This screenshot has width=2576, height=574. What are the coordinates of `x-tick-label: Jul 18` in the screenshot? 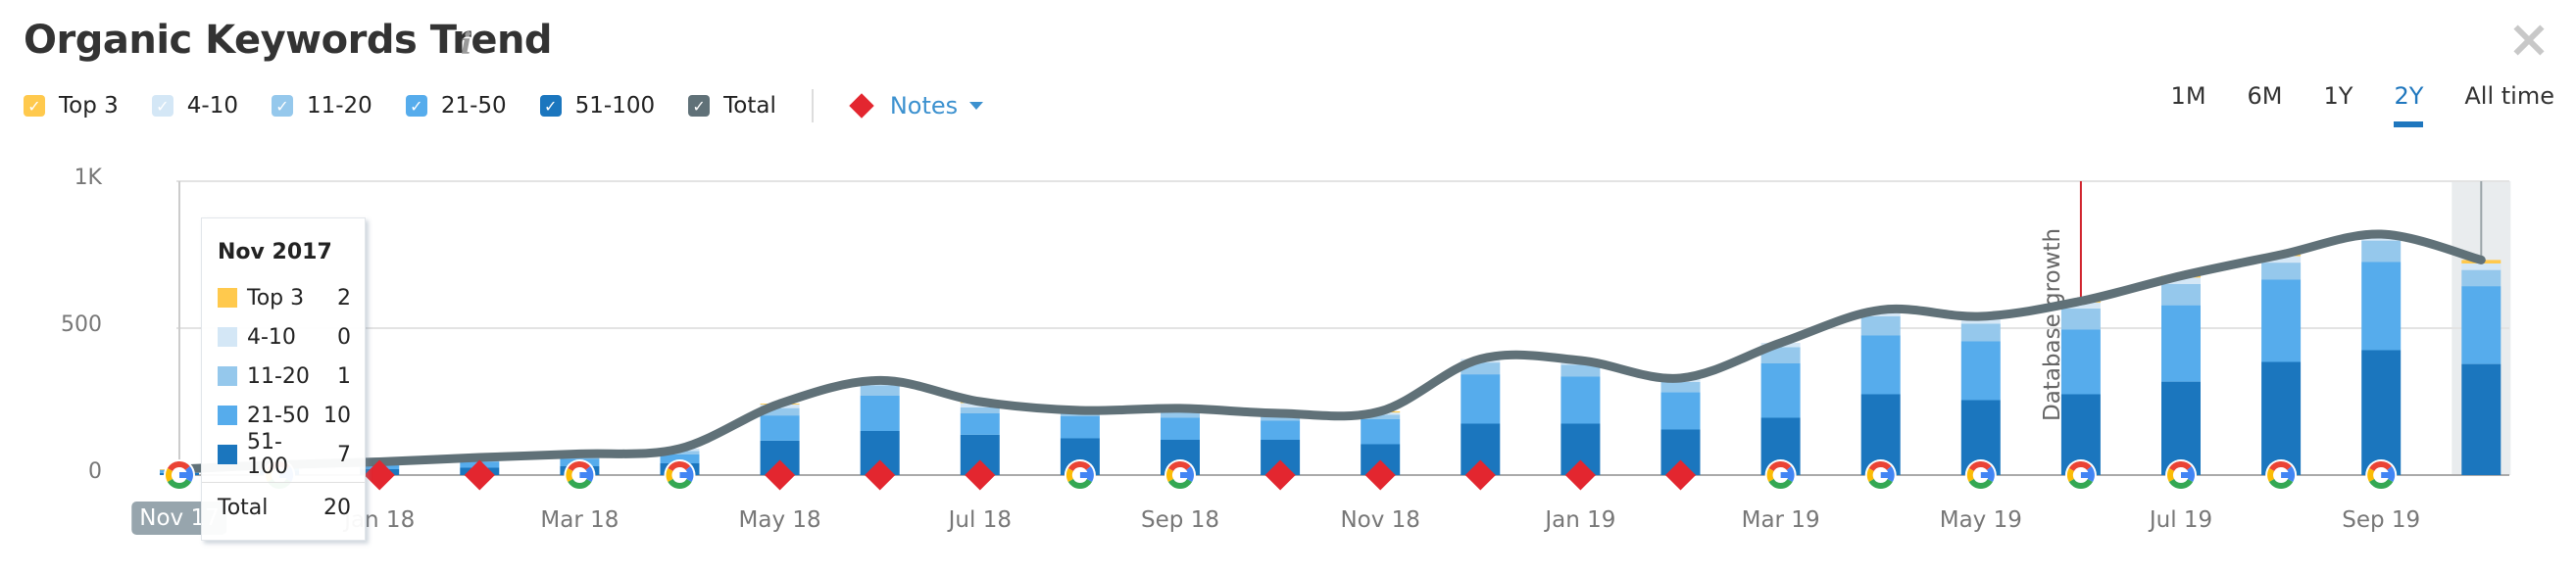 It's located at (980, 520).